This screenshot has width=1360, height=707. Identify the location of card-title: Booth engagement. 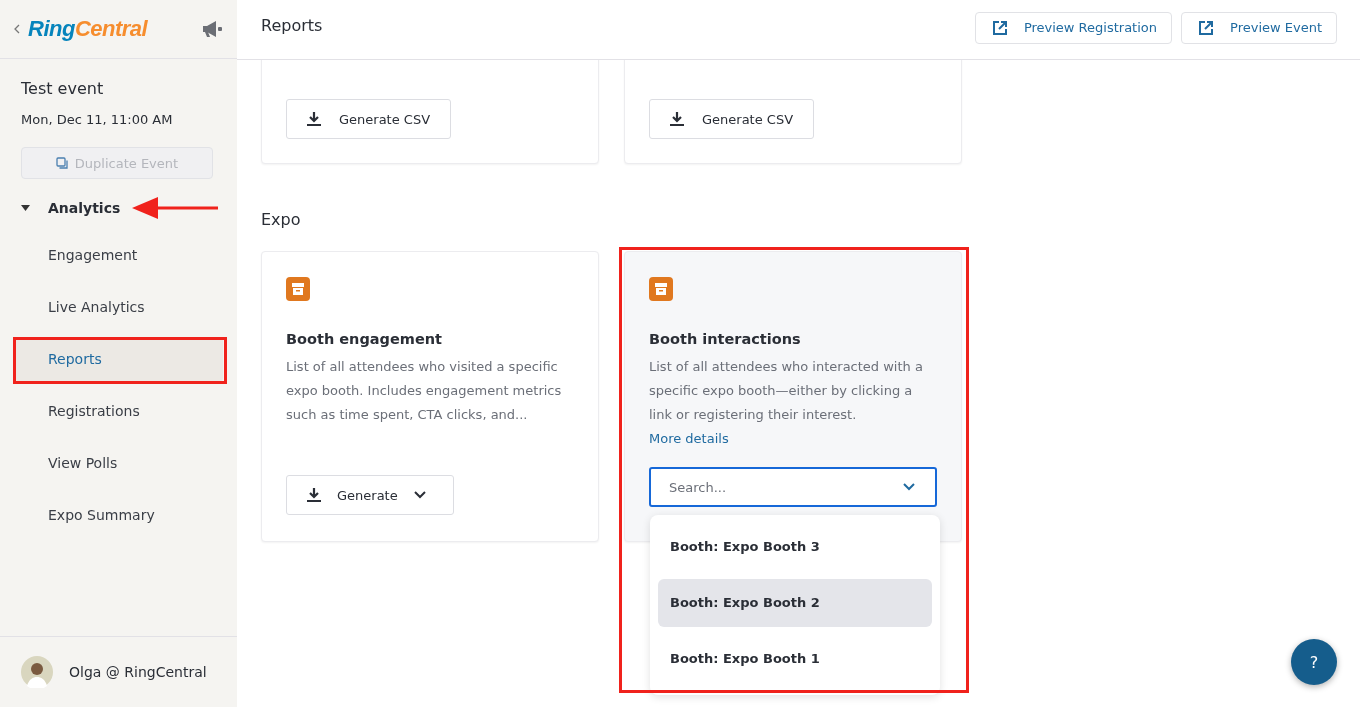
(364, 339).